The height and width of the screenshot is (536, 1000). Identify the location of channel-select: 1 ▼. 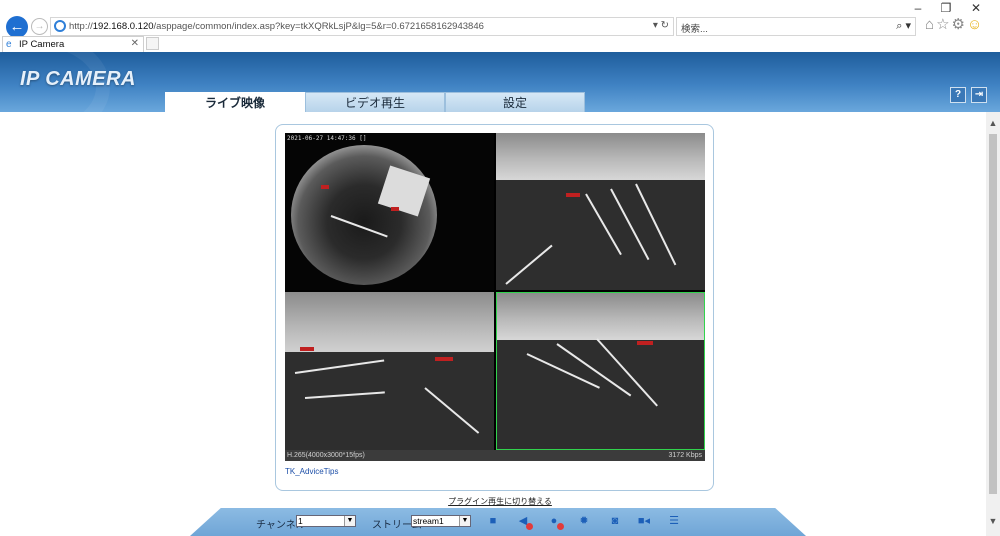
(326, 521).